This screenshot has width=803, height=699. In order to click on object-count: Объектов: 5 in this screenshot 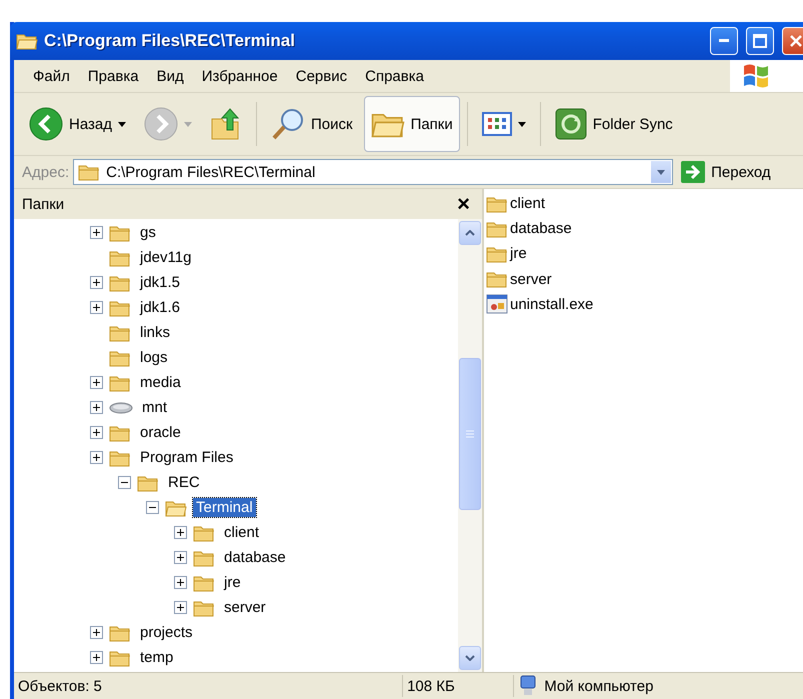, I will do `click(60, 686)`.